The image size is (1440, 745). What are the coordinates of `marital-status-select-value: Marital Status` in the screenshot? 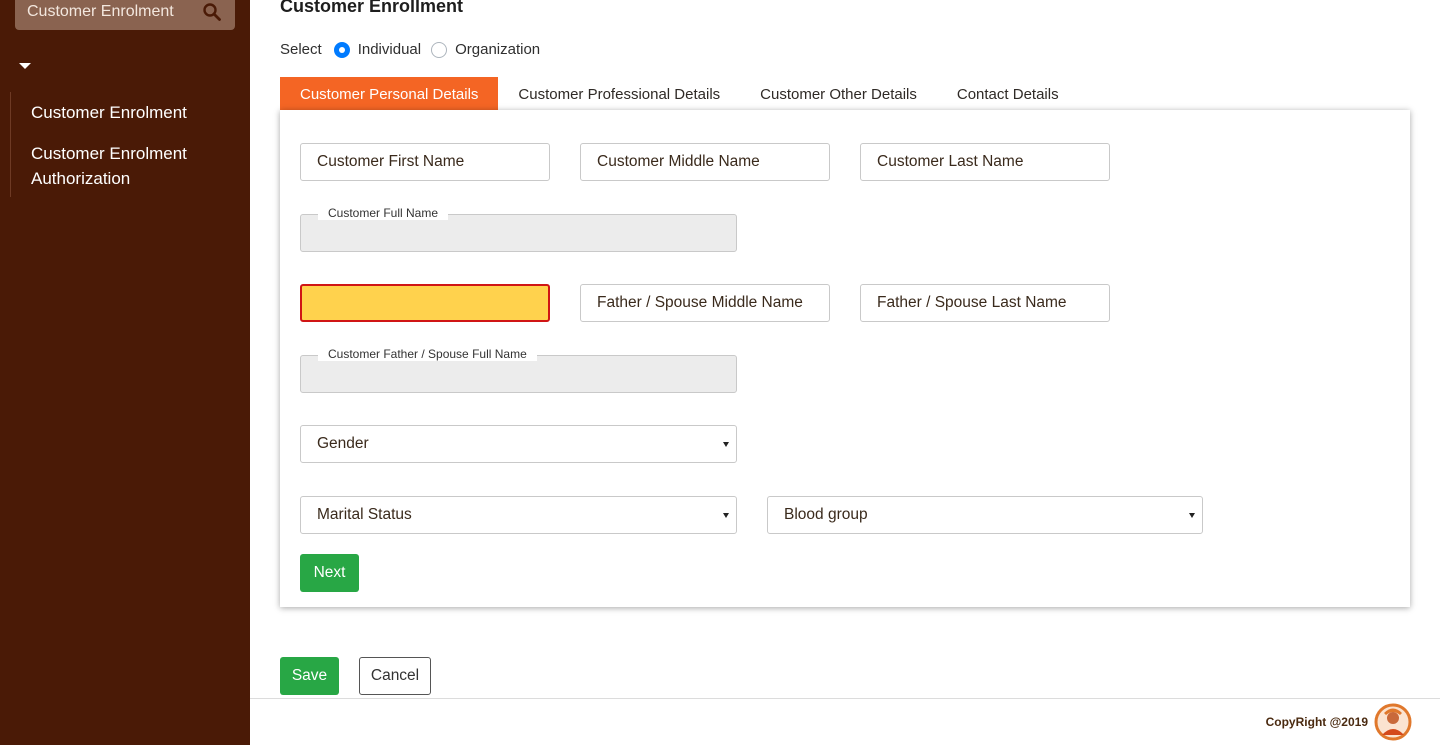 It's located at (364, 514).